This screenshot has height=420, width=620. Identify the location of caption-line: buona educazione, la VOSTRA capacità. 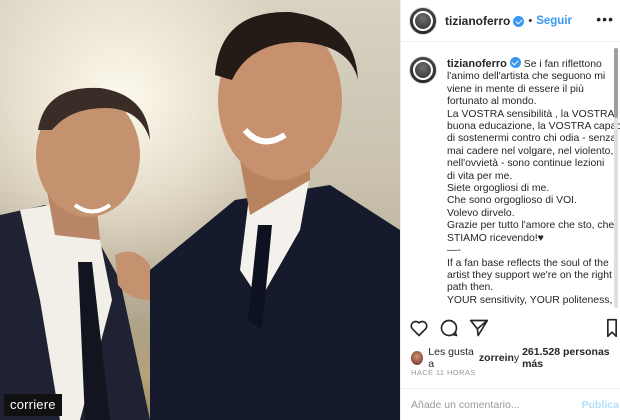
(533, 127).